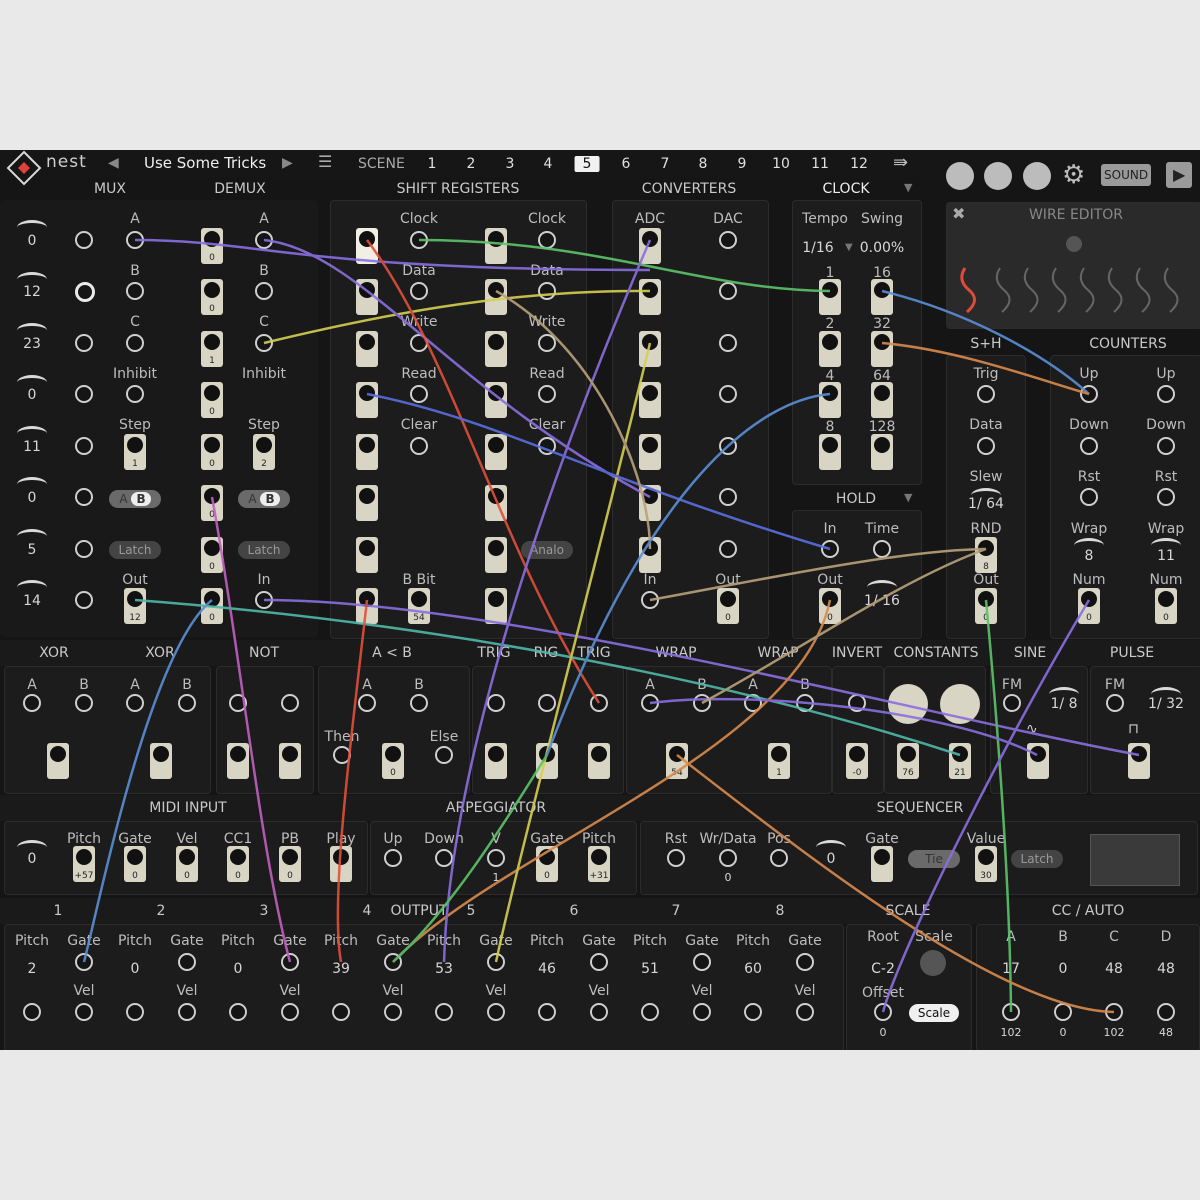  What do you see at coordinates (32, 703) in the screenshot?
I see `xor1-a-jack` at bounding box center [32, 703].